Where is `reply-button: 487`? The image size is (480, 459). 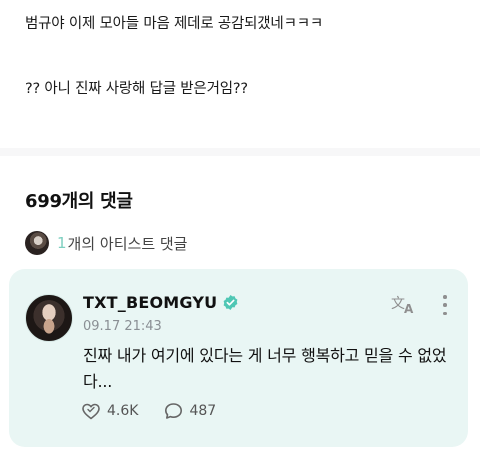
reply-button: 487 is located at coordinates (190, 411).